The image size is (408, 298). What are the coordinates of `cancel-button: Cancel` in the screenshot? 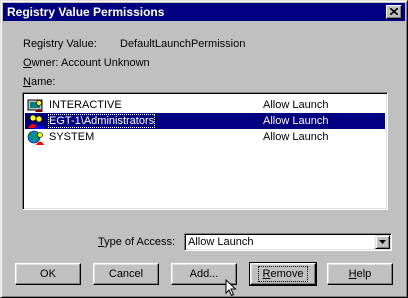 It's located at (126, 274).